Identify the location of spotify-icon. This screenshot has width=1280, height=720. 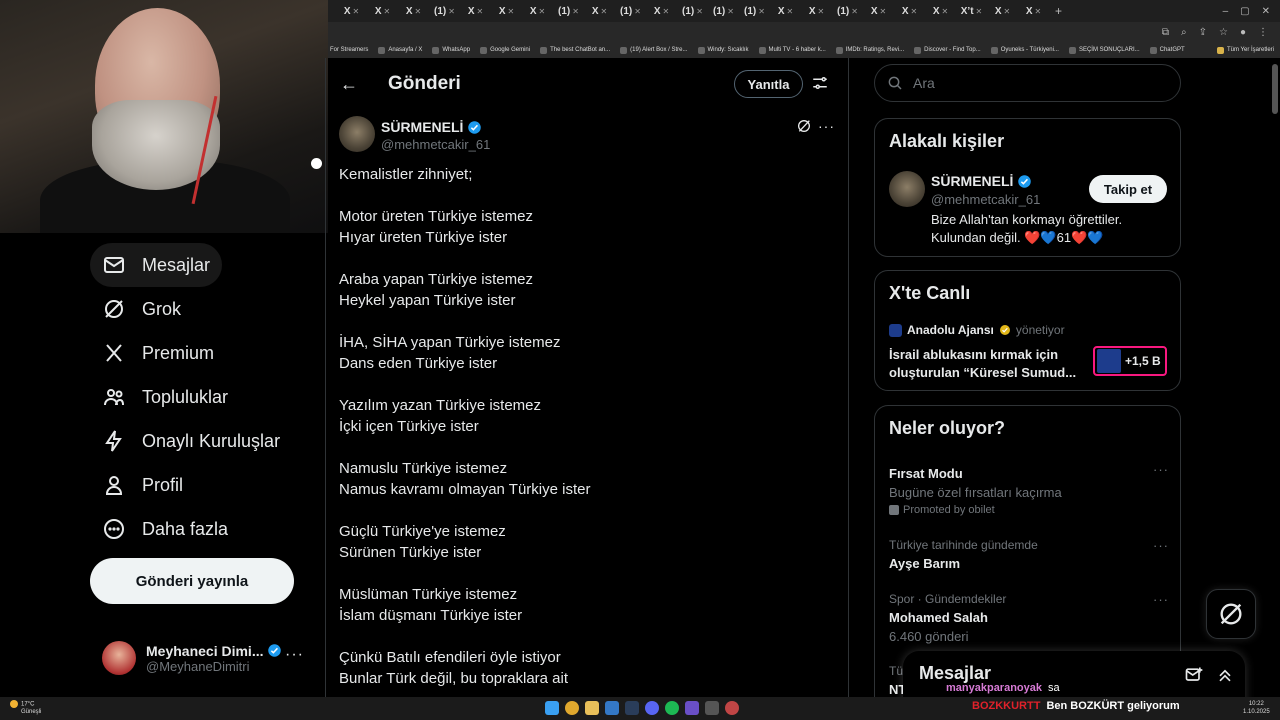
(672, 708).